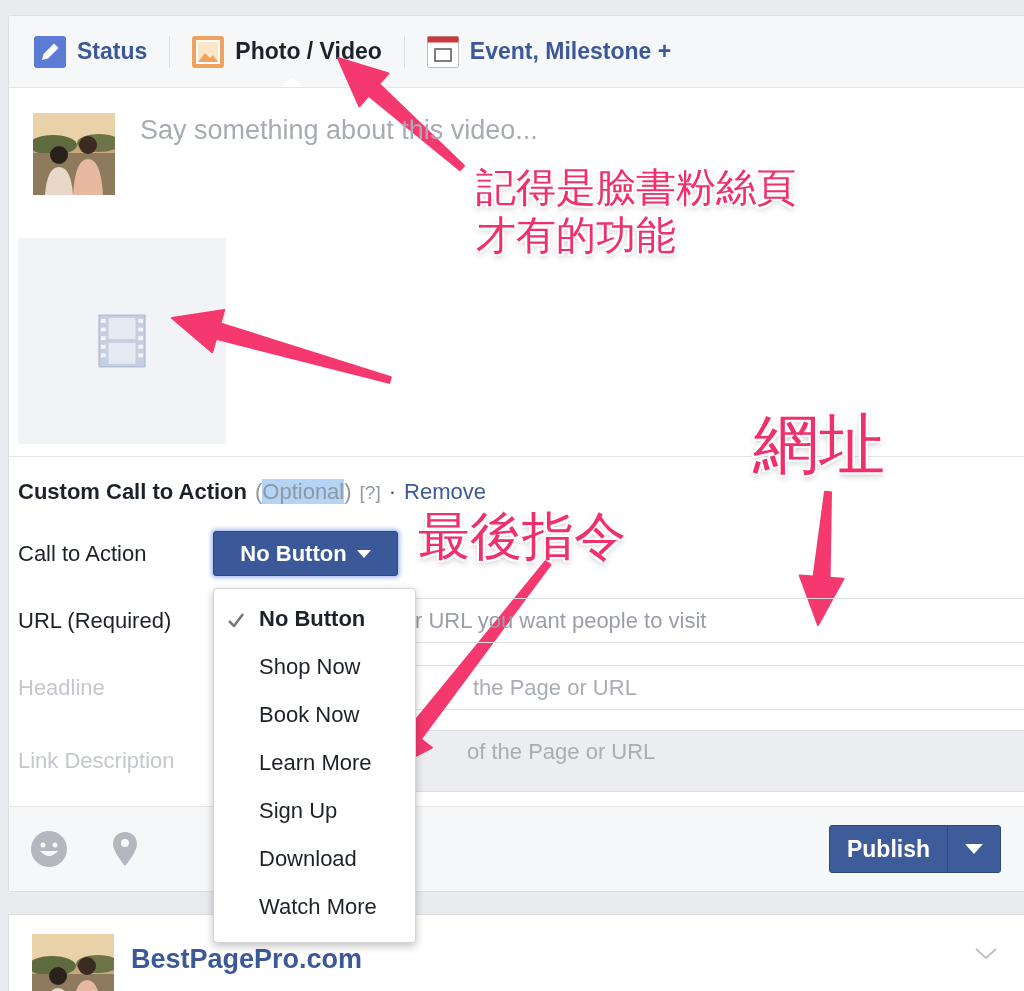  I want to click on image-icon, so click(208, 51).